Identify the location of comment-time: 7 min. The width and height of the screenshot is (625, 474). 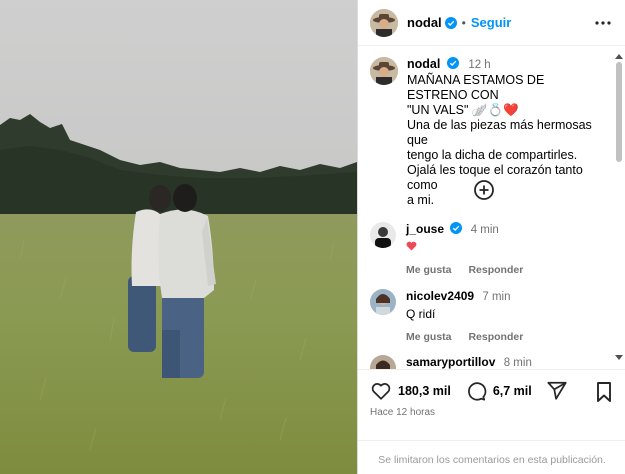
(496, 297).